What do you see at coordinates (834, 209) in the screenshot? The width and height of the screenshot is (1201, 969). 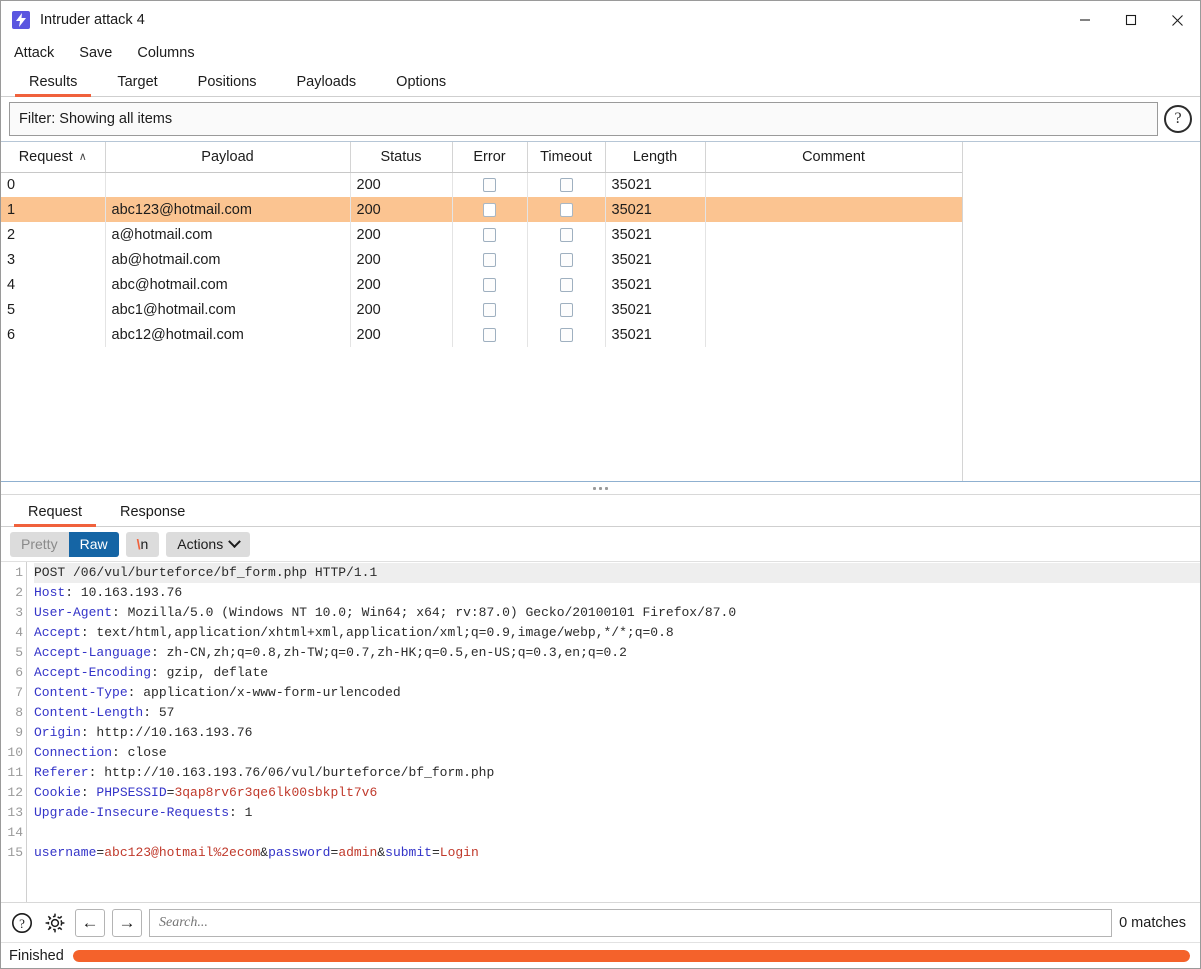 I see `cell-comment` at bounding box center [834, 209].